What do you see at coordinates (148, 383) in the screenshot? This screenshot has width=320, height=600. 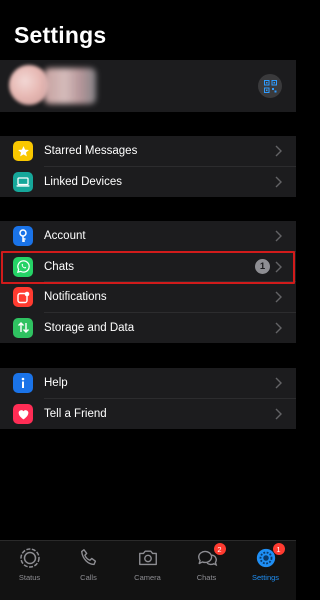 I see `help-row: Help` at bounding box center [148, 383].